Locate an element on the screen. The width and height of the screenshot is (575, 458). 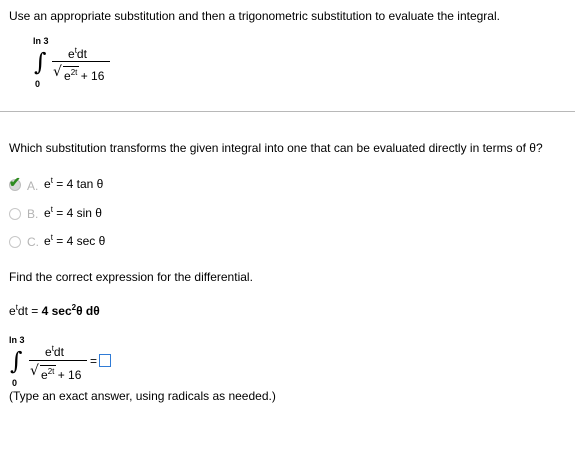
lower-limit: 0 is located at coordinates (38, 84).